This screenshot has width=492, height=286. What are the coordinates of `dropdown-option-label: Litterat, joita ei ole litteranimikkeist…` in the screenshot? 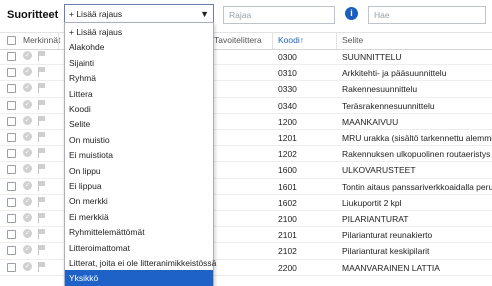 It's located at (143, 263).